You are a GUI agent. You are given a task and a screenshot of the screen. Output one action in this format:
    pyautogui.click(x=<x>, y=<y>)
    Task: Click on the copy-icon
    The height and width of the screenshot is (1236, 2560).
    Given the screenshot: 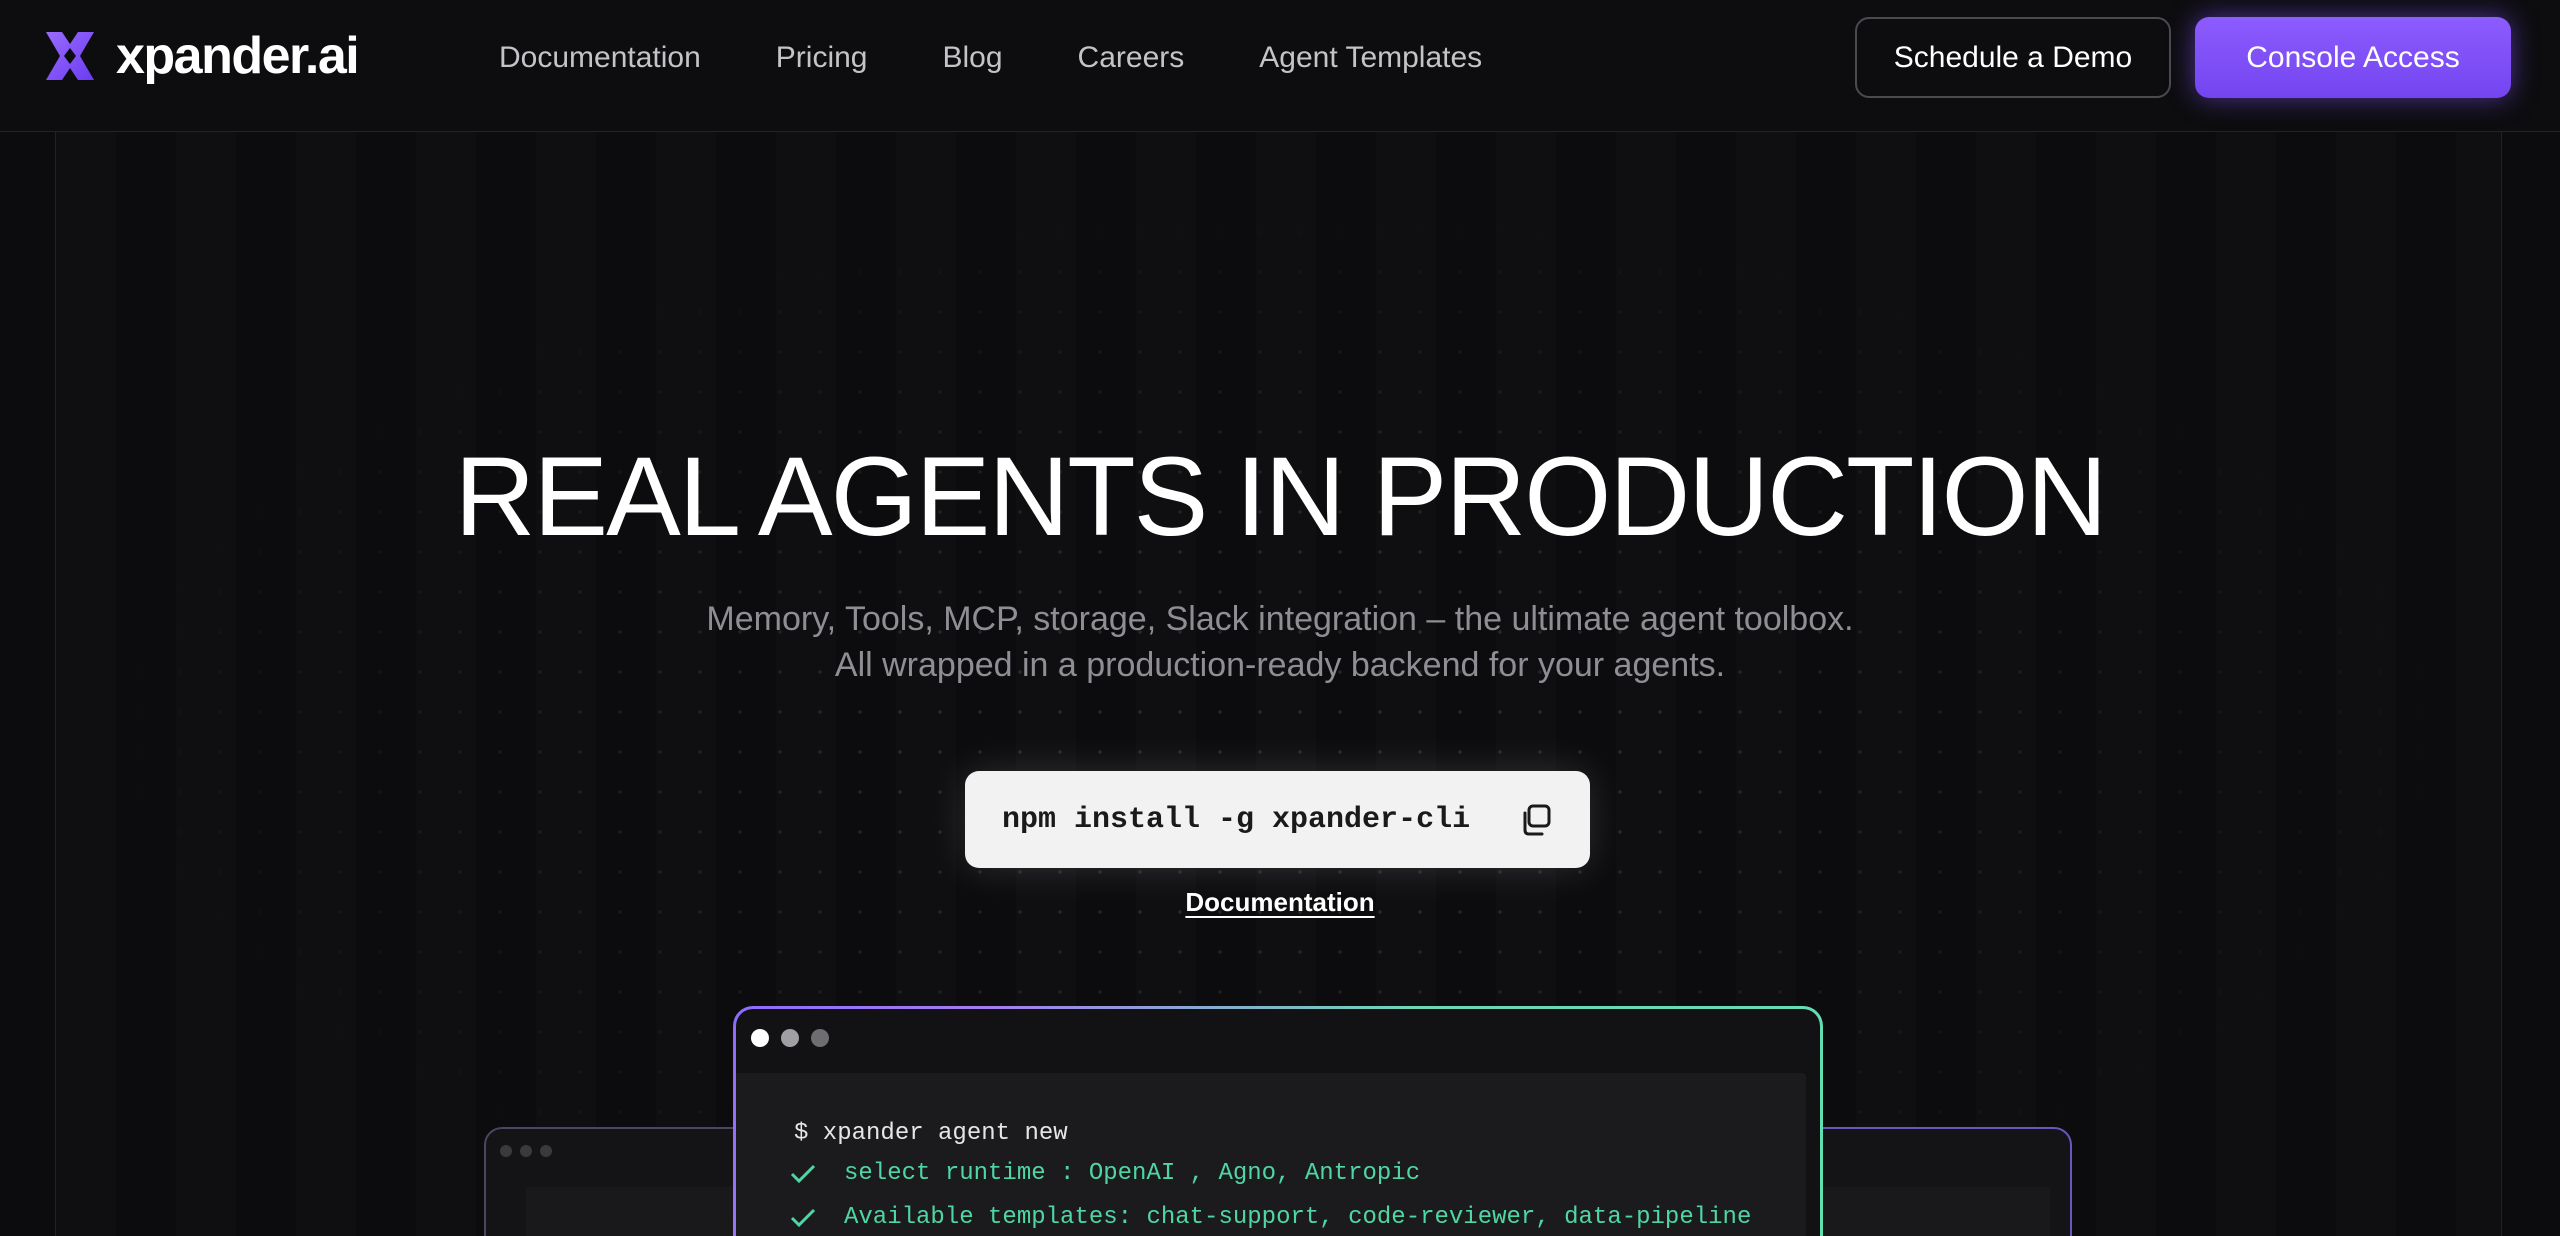 What is the action you would take?
    pyautogui.click(x=1536, y=820)
    